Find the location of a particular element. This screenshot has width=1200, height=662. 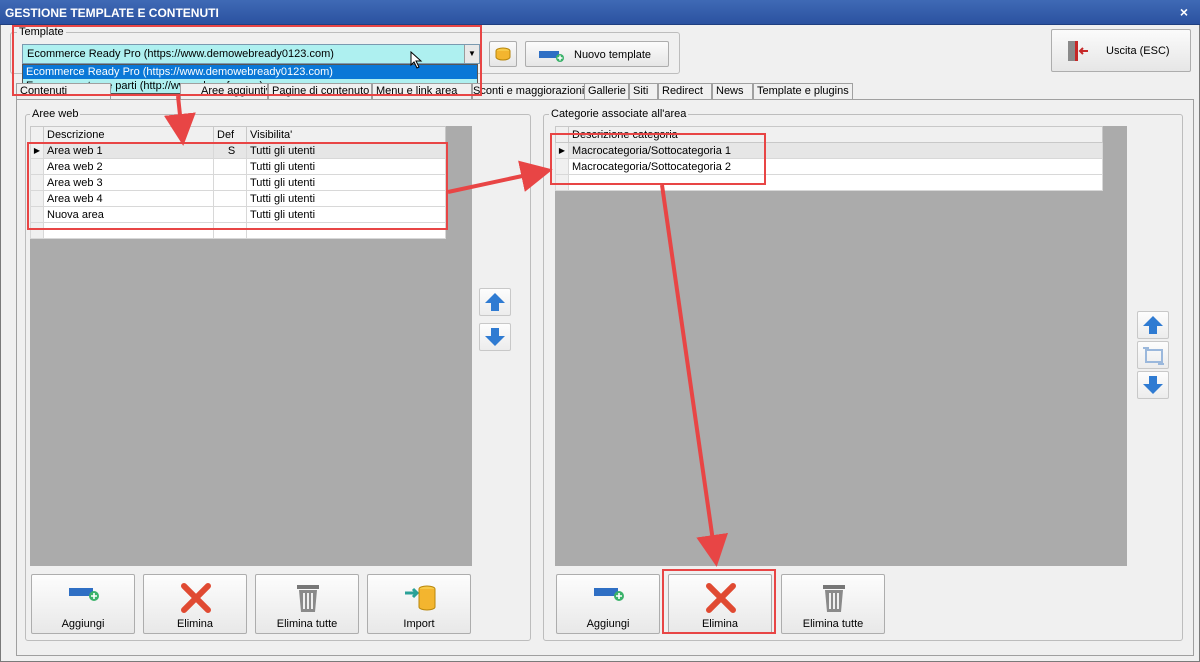

table-row: Area web 4 Tutti gli utenti is located at coordinates (238, 198).